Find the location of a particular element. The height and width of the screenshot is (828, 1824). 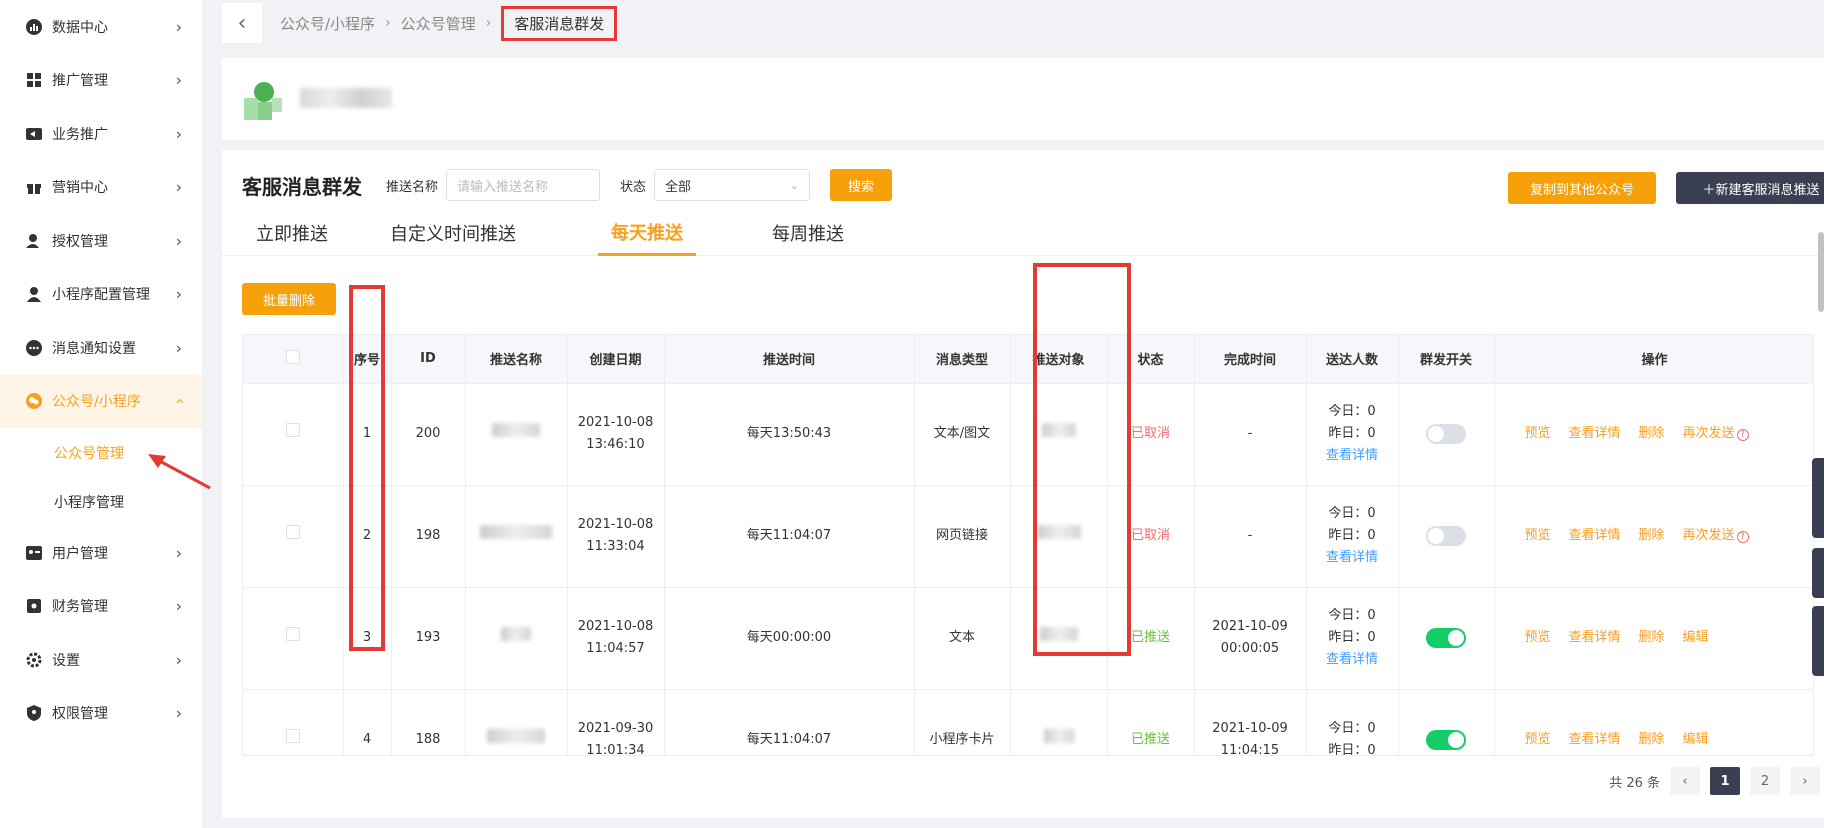

new-push-button: ＋新建客服消息推送 is located at coordinates (1750, 188).